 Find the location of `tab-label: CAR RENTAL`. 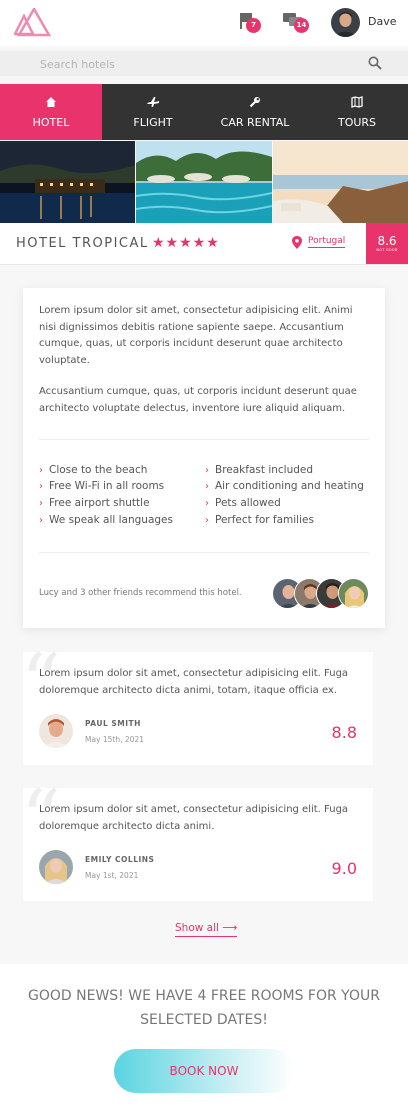

tab-label: CAR RENTAL is located at coordinates (255, 122).